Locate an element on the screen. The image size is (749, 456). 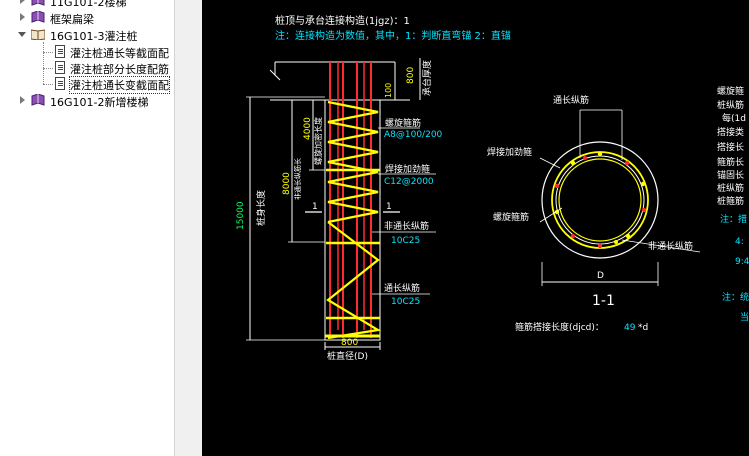
nonfull-length-label: 非通长纵筋长 is located at coordinates (297, 179).